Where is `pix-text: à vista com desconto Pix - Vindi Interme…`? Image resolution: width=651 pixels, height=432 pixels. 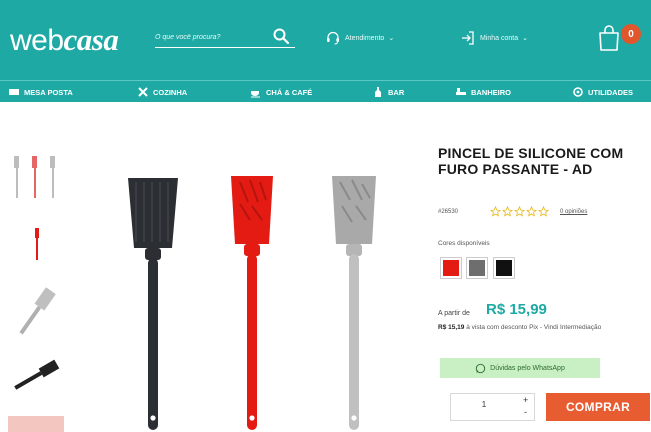
pix-text: à vista com desconto Pix - Vindi Interme… is located at coordinates (534, 327).